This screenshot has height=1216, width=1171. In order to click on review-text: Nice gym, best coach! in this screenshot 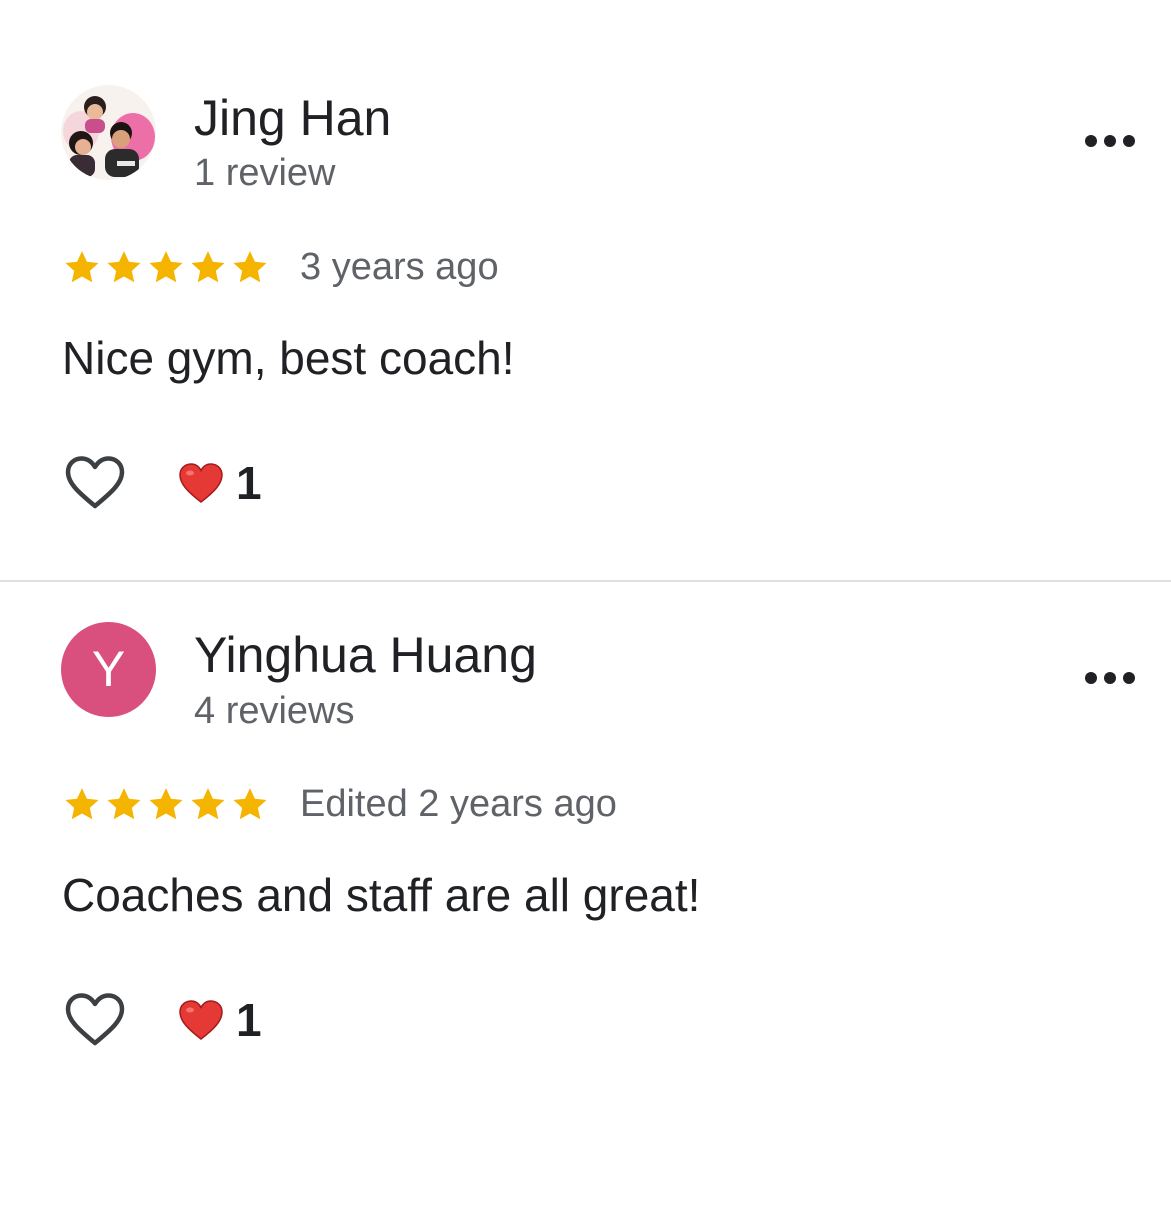, I will do `click(288, 358)`.